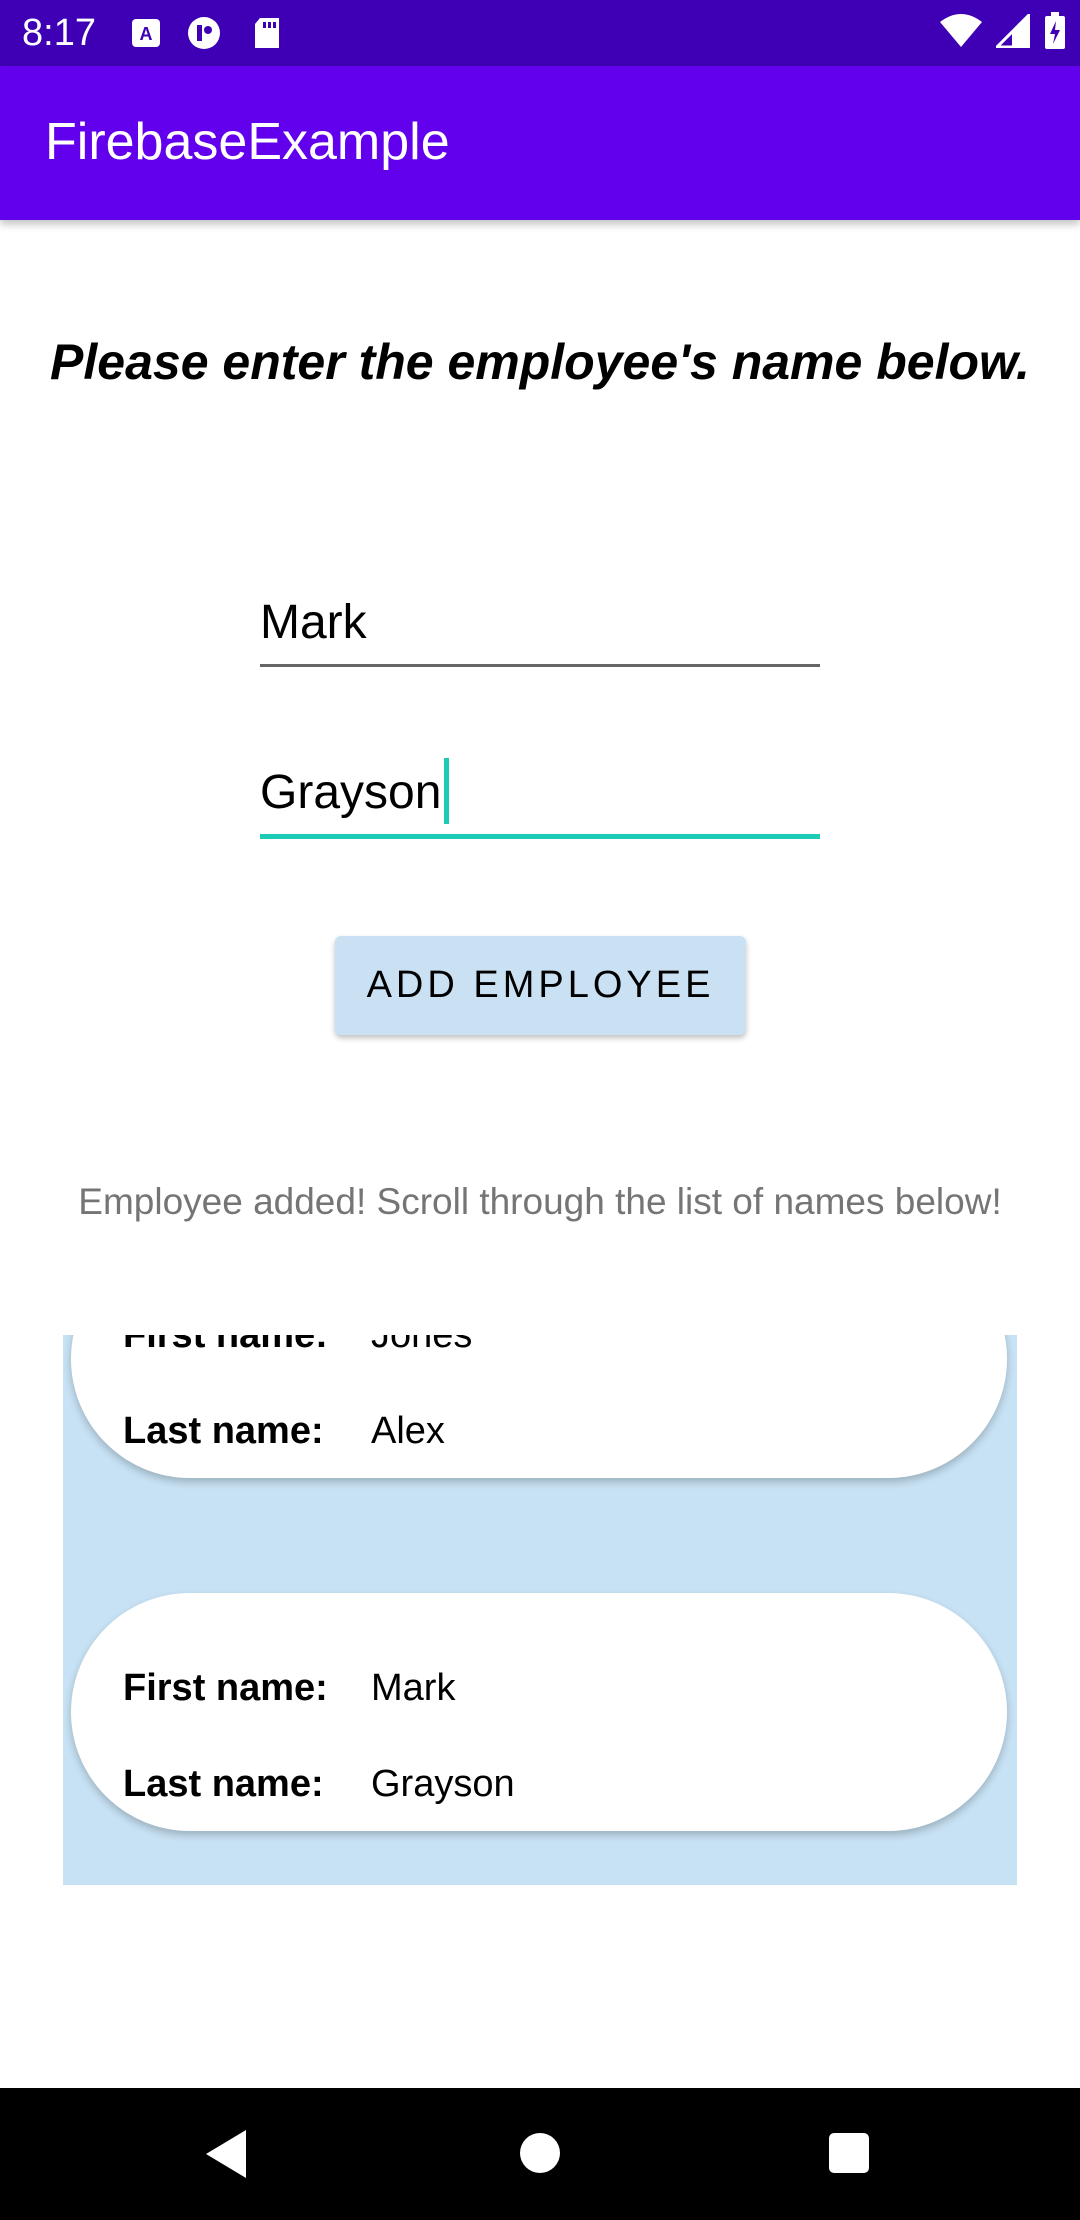 The width and height of the screenshot is (1080, 2220). I want to click on first-name-value: Mark, so click(413, 1688).